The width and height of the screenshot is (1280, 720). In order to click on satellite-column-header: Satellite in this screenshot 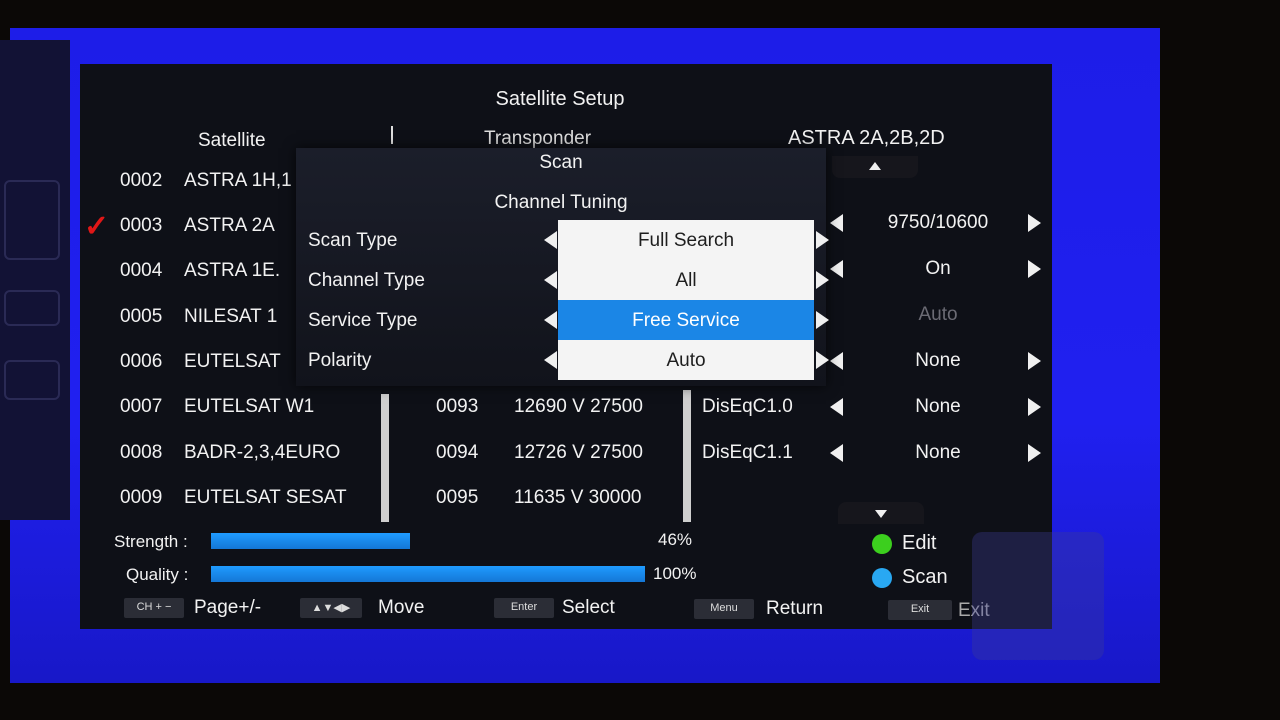, I will do `click(232, 140)`.